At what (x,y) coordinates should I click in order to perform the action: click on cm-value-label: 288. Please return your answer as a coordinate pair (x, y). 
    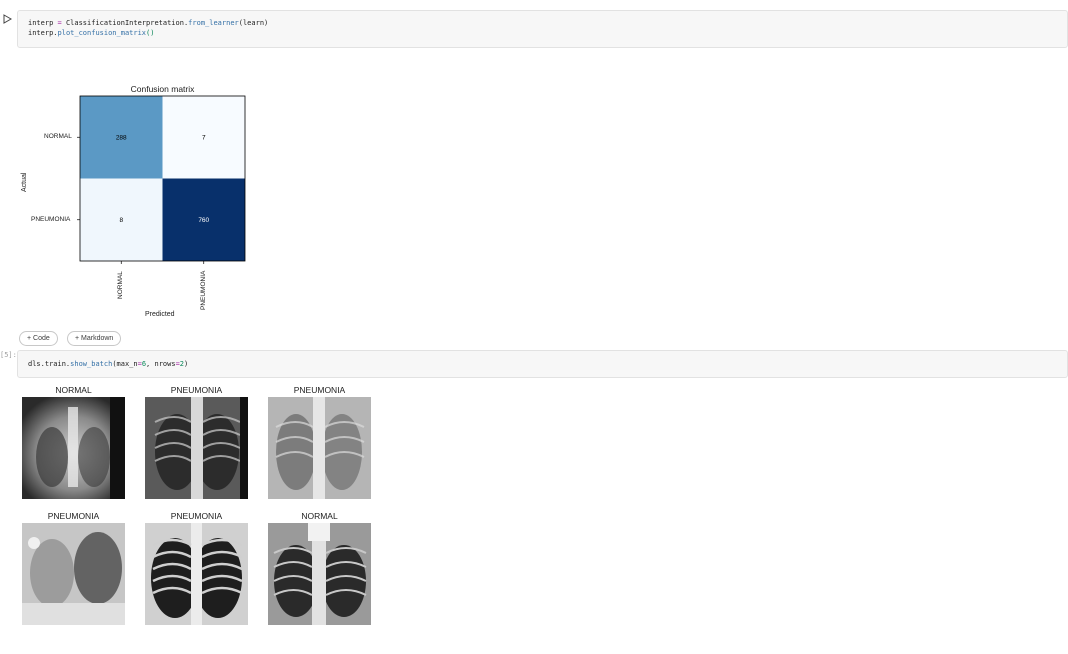
    Looking at the image, I should click on (121, 137).